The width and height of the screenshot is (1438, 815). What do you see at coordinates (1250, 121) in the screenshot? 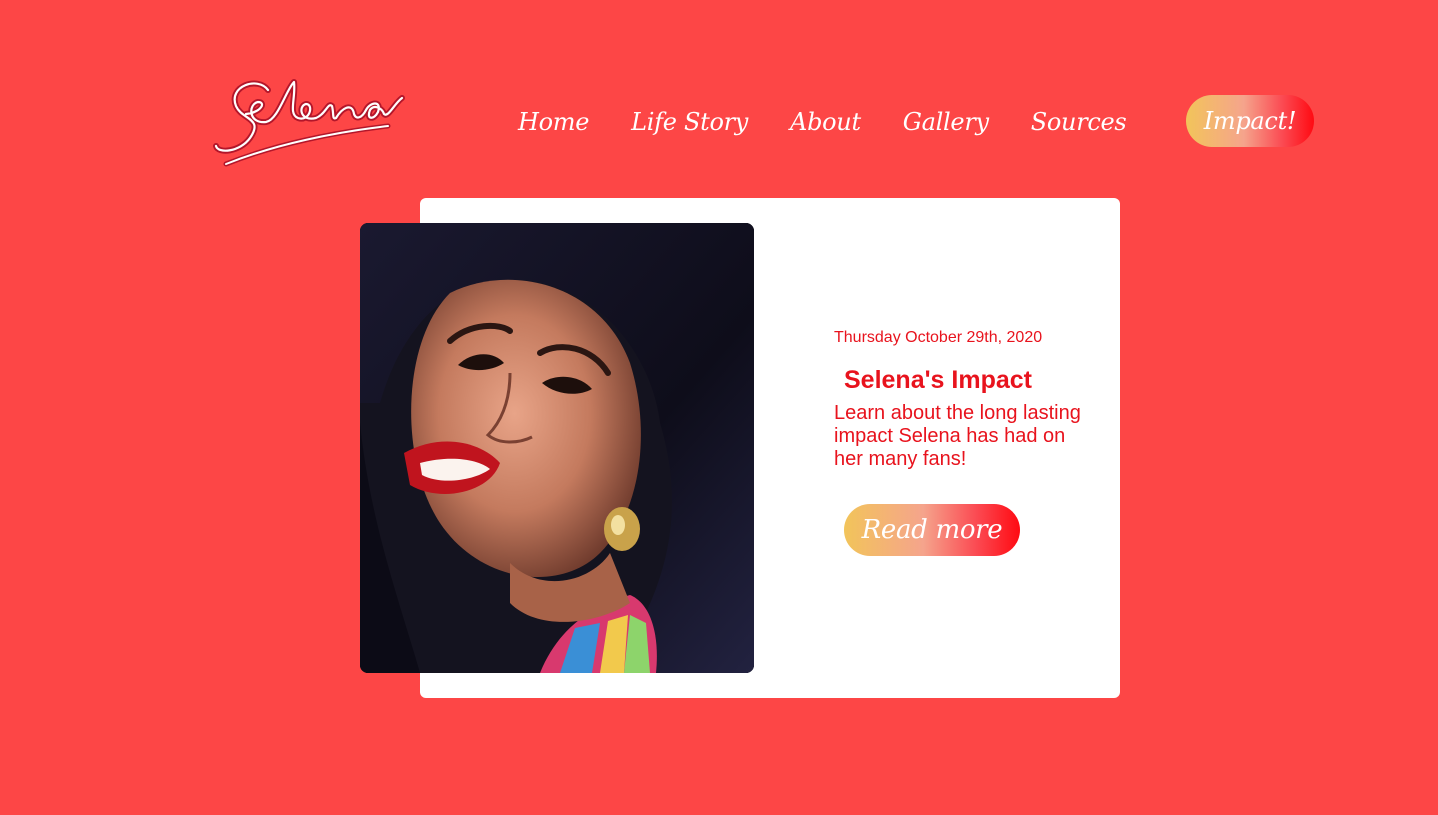
I see `impact-button: Impact!` at bounding box center [1250, 121].